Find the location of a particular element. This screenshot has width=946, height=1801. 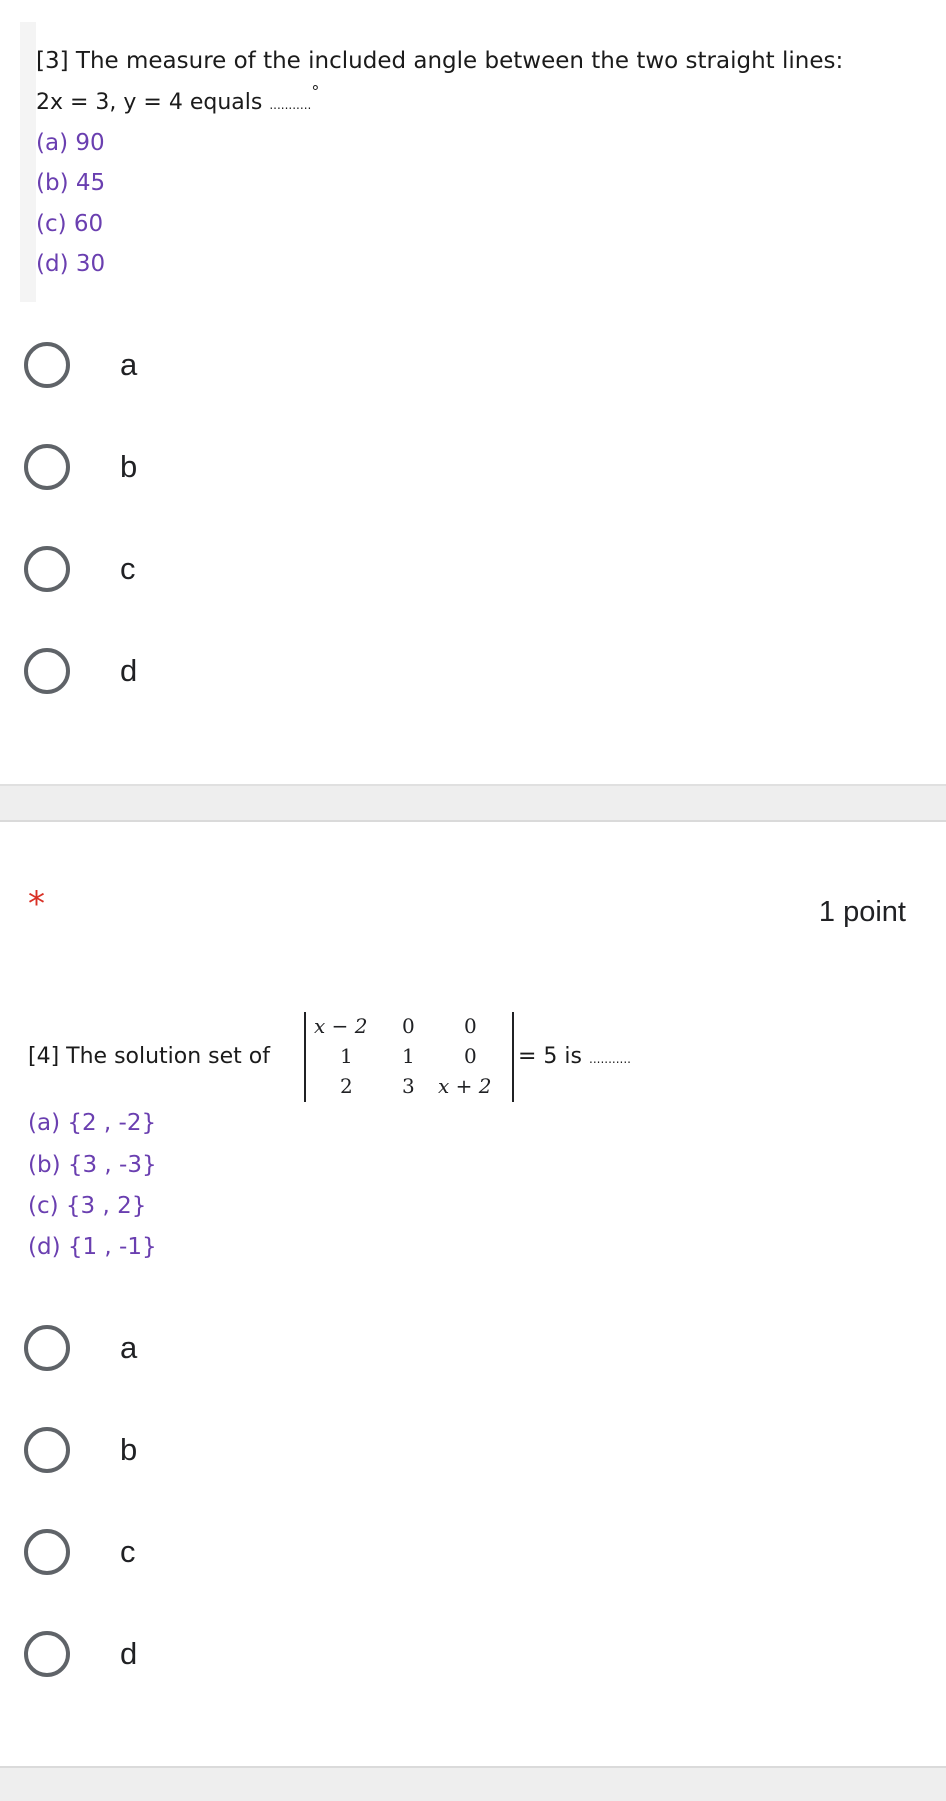

determinant-matrix: x − 2 0 0 1 1 0 2 3 x + 2 is located at coordinates (409, 1057).